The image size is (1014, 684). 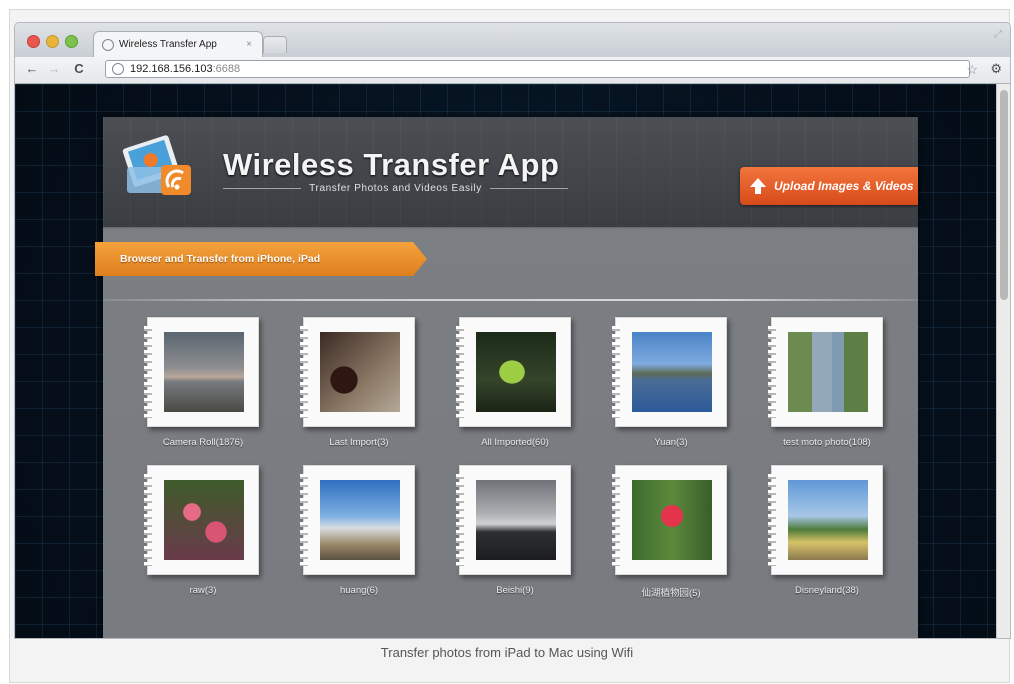 What do you see at coordinates (972, 70) in the screenshot?
I see `bookmark-star-icon: ☆` at bounding box center [972, 70].